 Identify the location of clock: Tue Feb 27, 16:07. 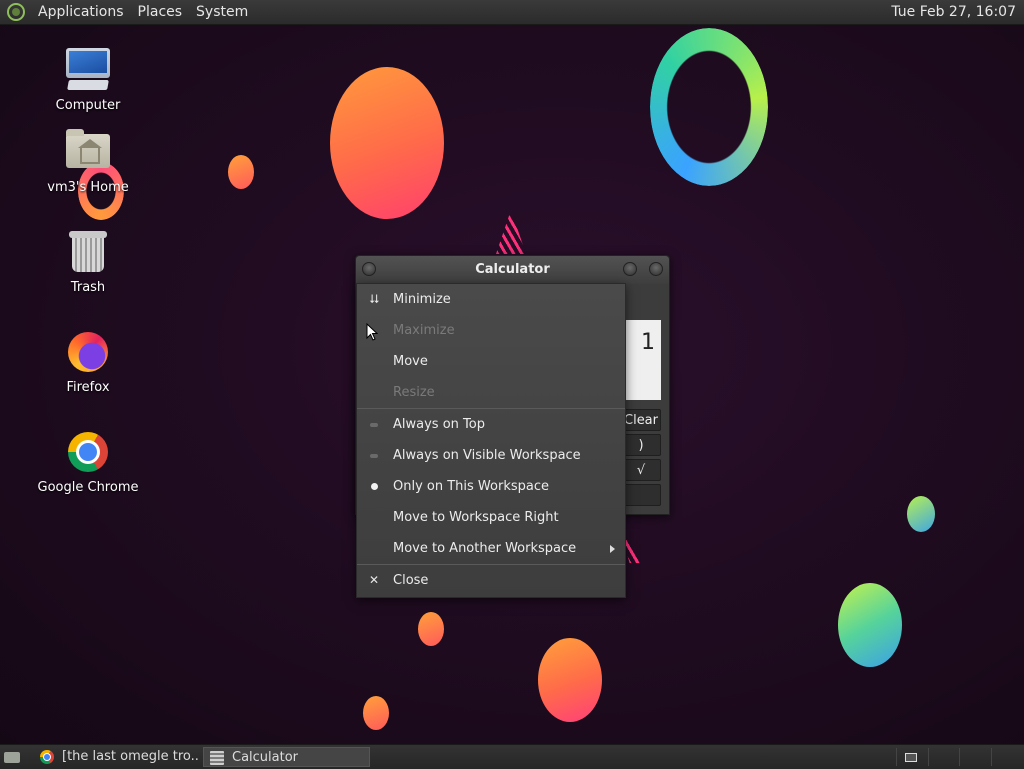
(953, 12).